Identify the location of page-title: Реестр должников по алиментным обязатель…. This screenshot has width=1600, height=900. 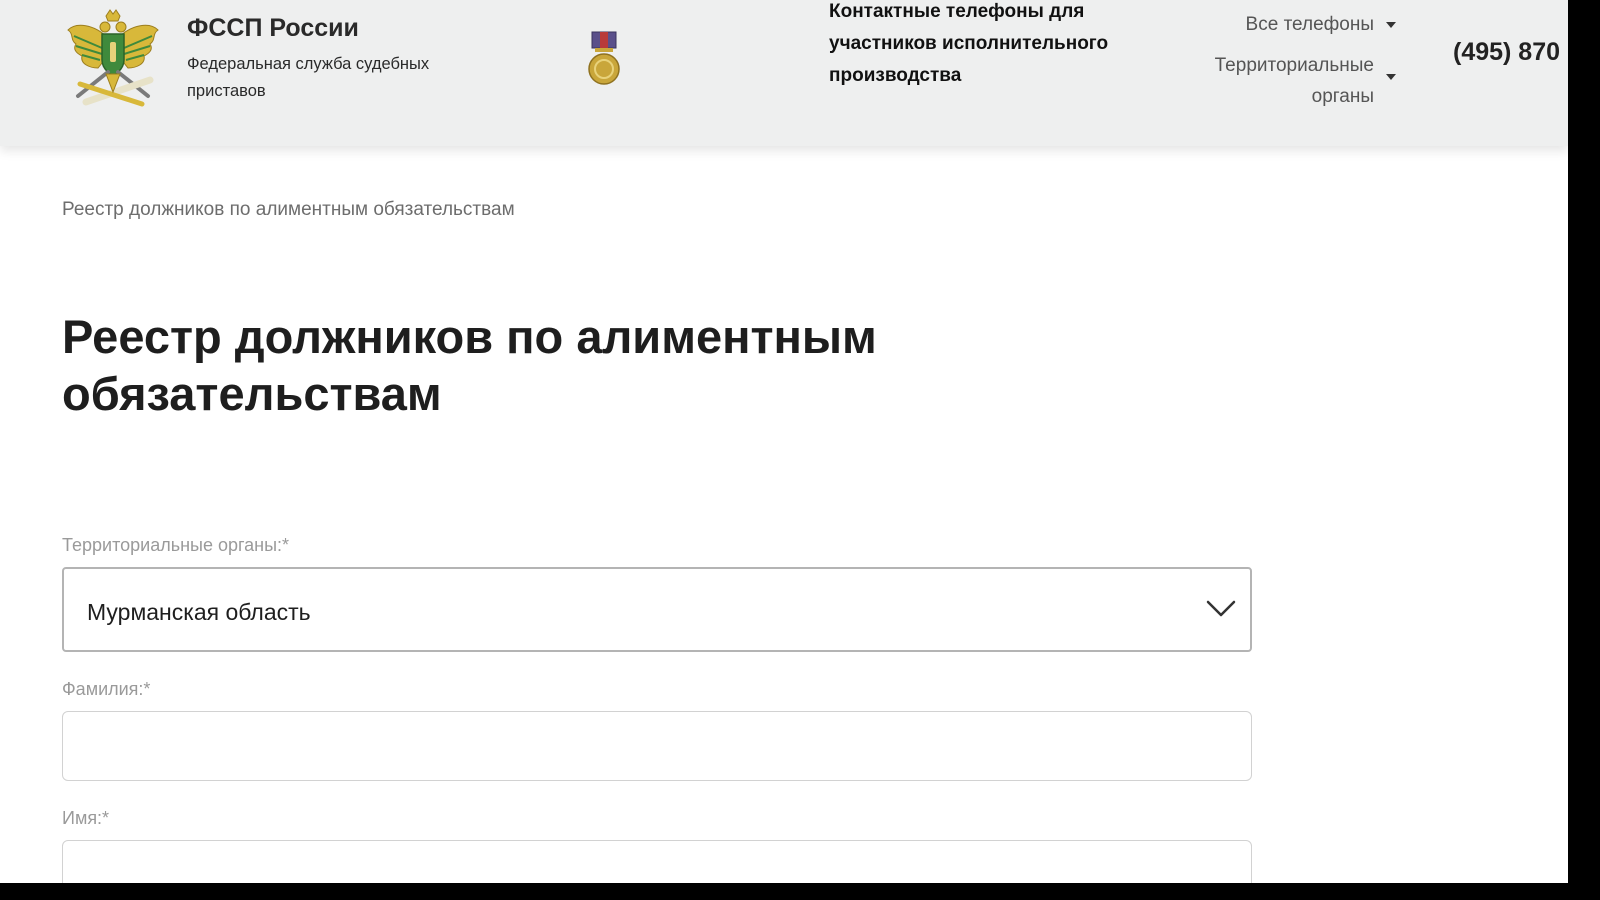
(469, 365).